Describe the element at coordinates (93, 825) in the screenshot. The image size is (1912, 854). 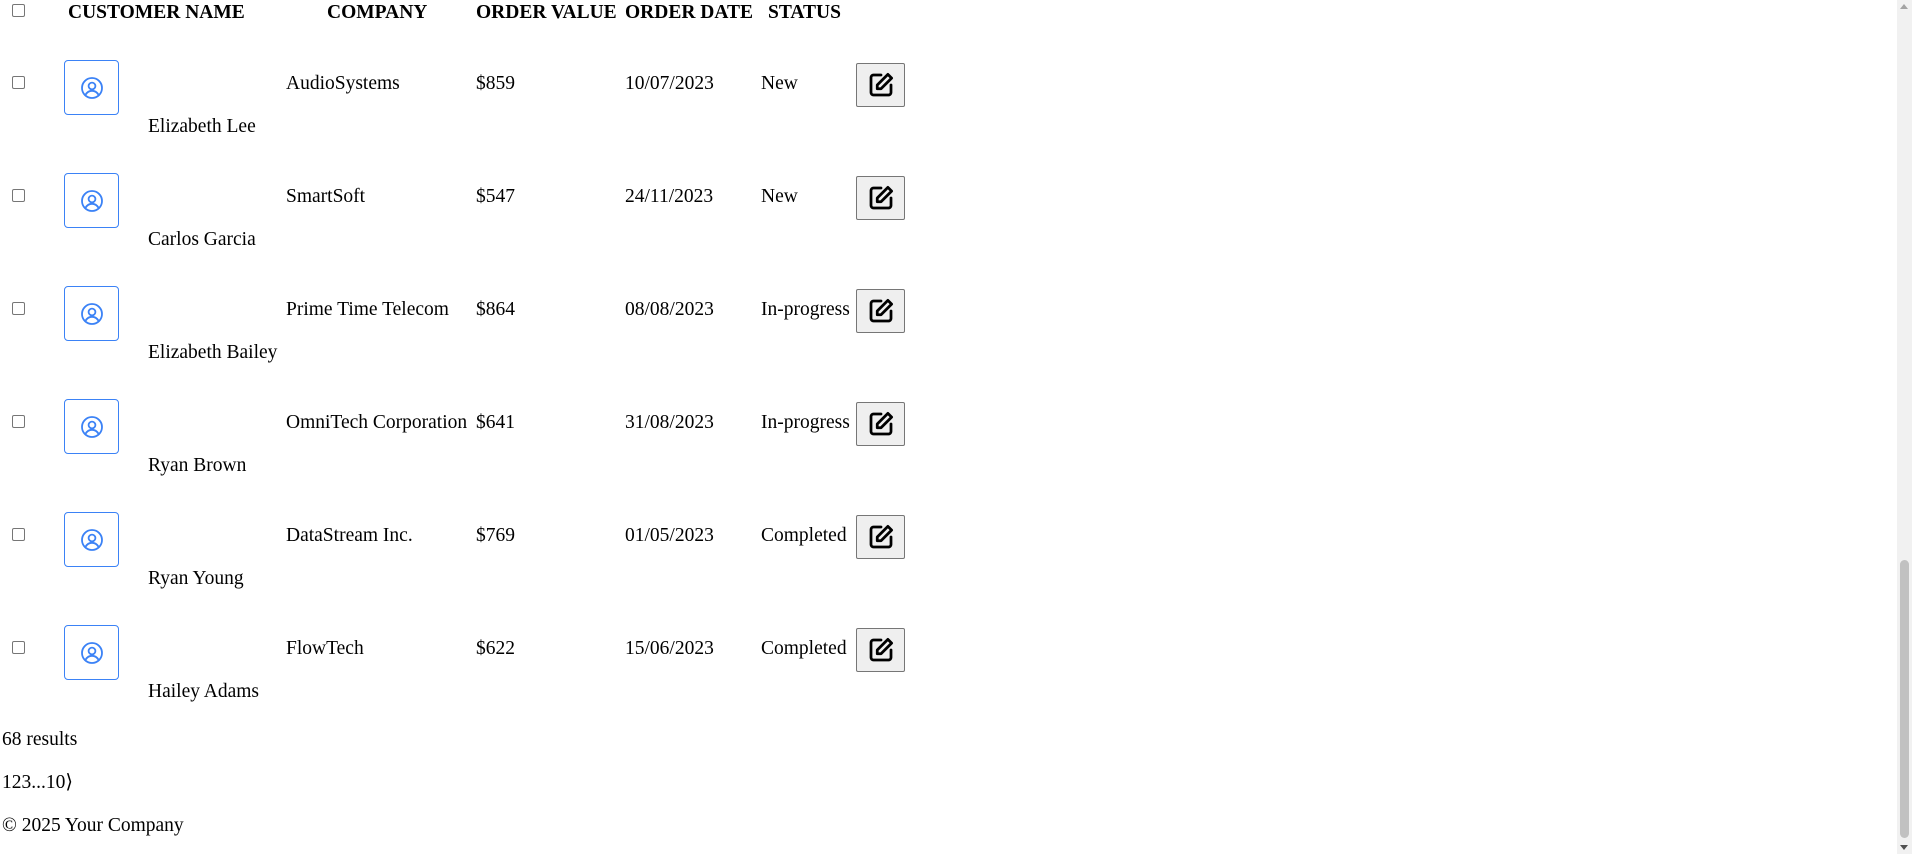
I see `footer-copyright: © 2025 Your Company` at that location.